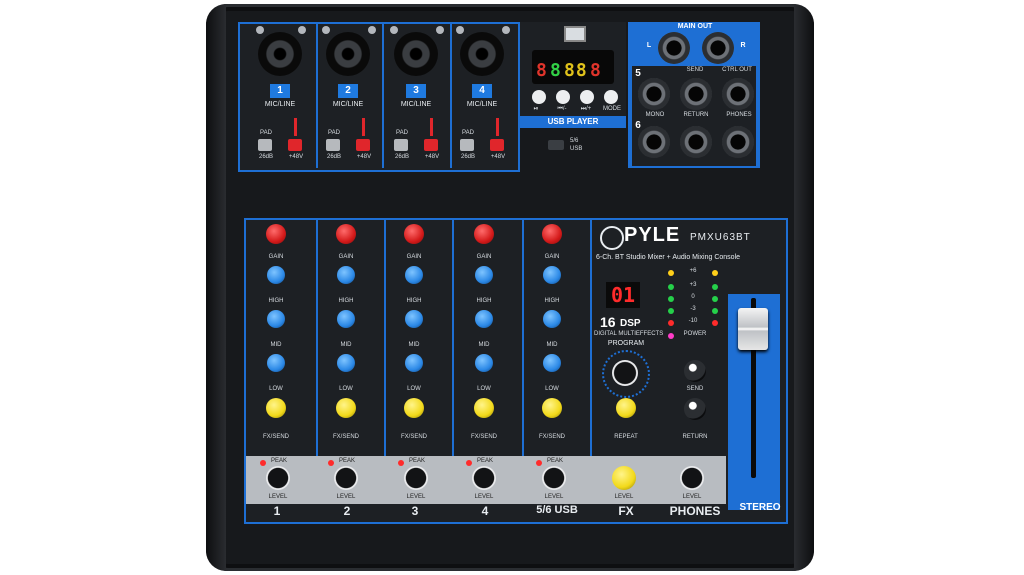 This screenshot has width=1024, height=575. What do you see at coordinates (608, 322) in the screenshot?
I see `dsp-count: 16` at bounding box center [608, 322].